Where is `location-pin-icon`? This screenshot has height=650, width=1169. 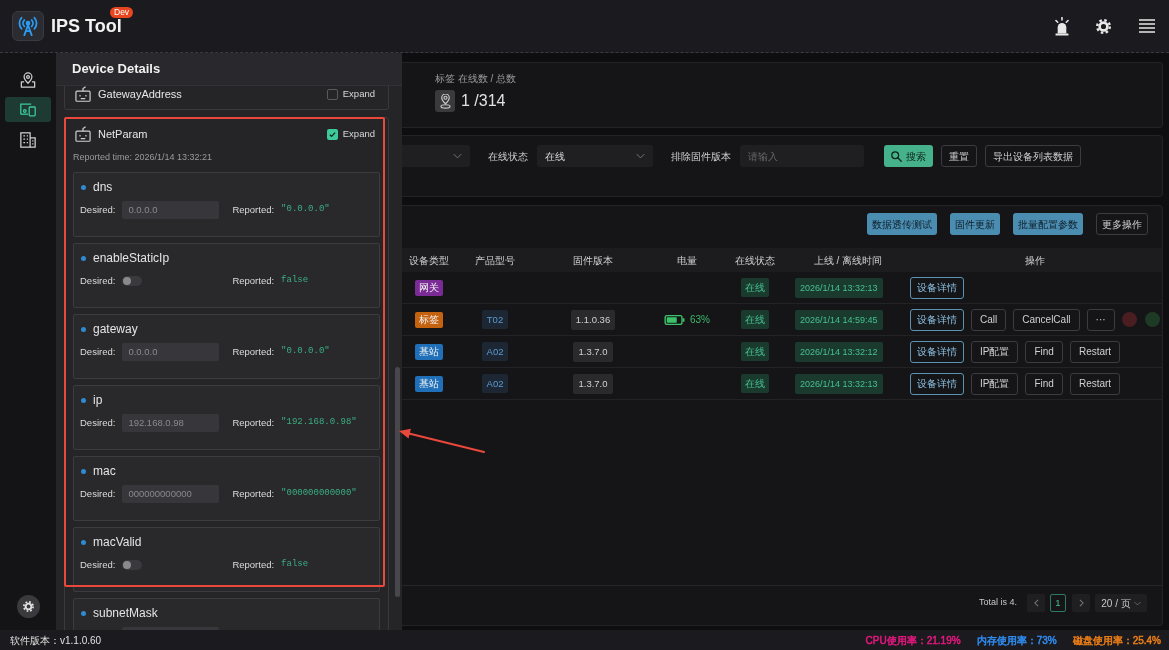
location-pin-icon is located at coordinates (445, 101).